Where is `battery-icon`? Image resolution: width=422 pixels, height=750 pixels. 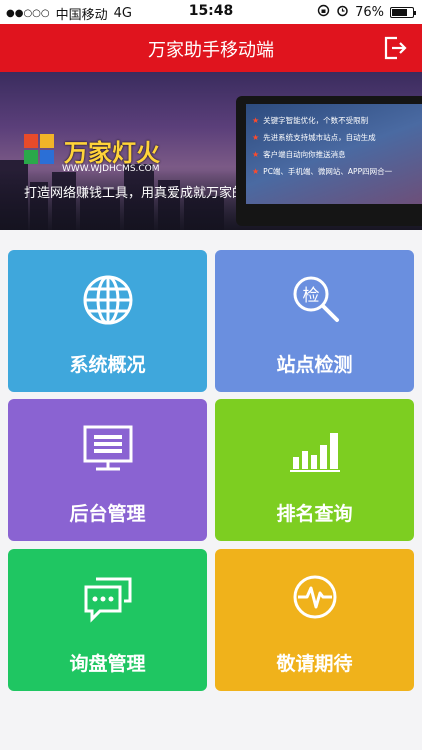
battery-icon is located at coordinates (403, 12).